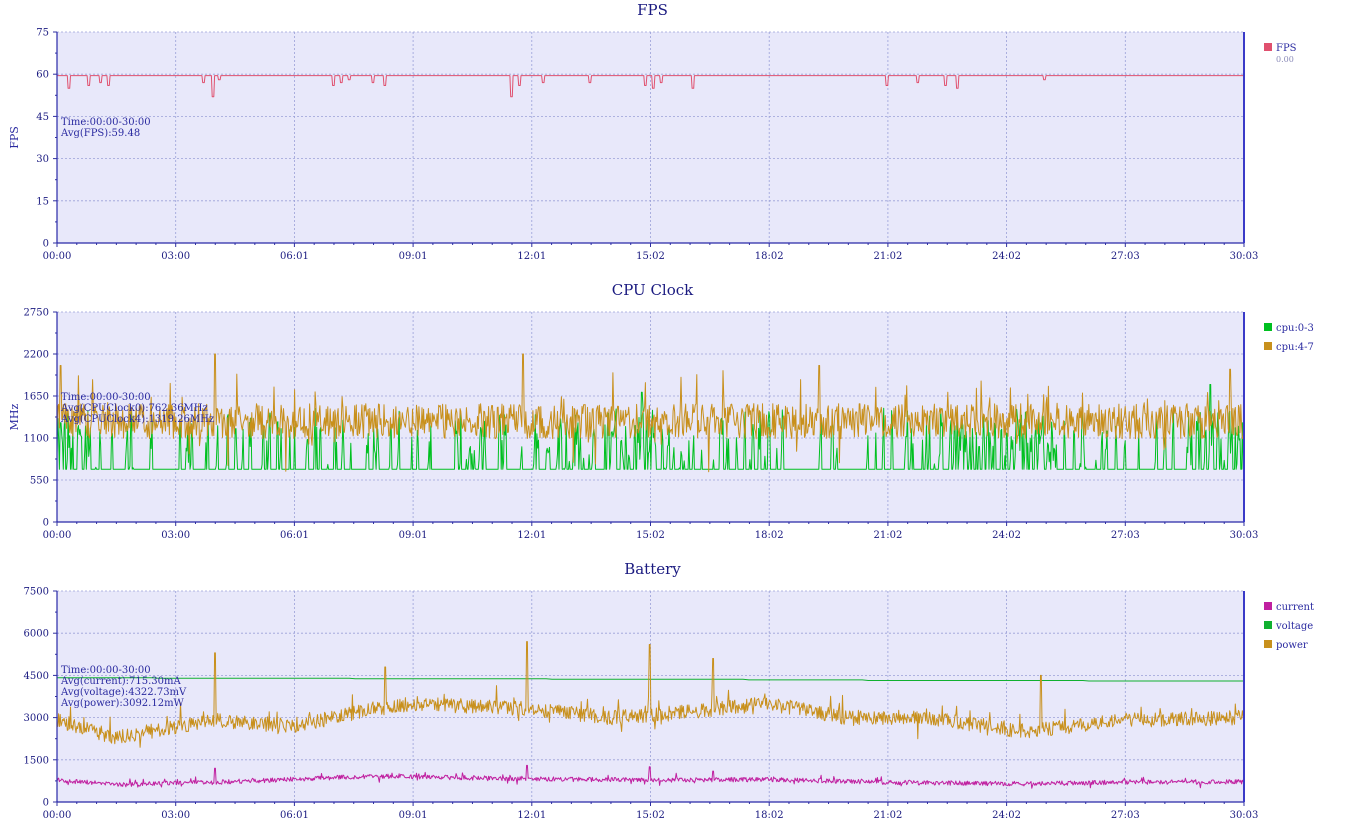  What do you see at coordinates (36, 718) in the screenshot?
I see `y-tick-label: 3000` at bounding box center [36, 718].